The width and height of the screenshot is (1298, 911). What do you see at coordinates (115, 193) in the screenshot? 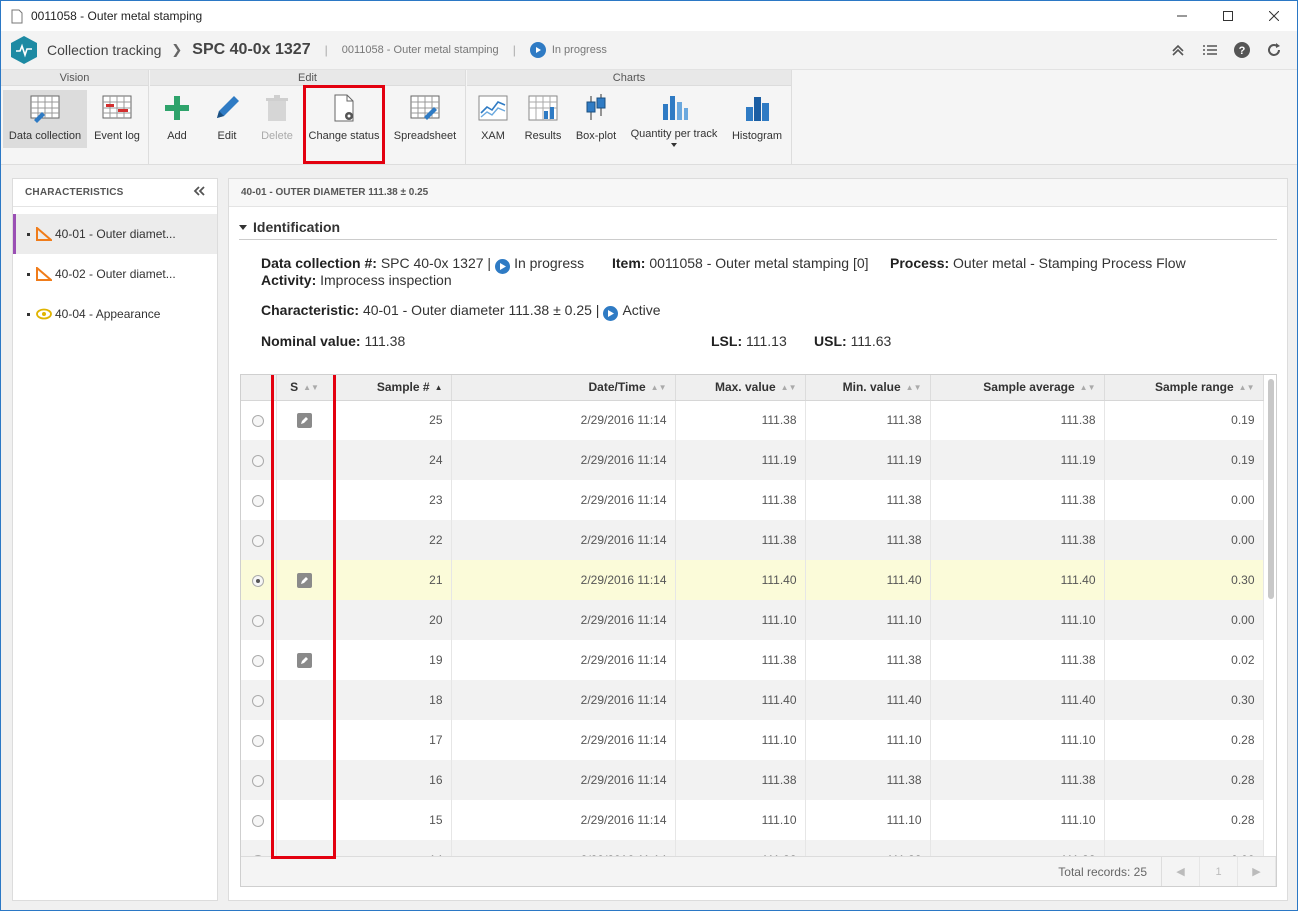
I see `panel-header: CHARACTERISTICS` at bounding box center [115, 193].